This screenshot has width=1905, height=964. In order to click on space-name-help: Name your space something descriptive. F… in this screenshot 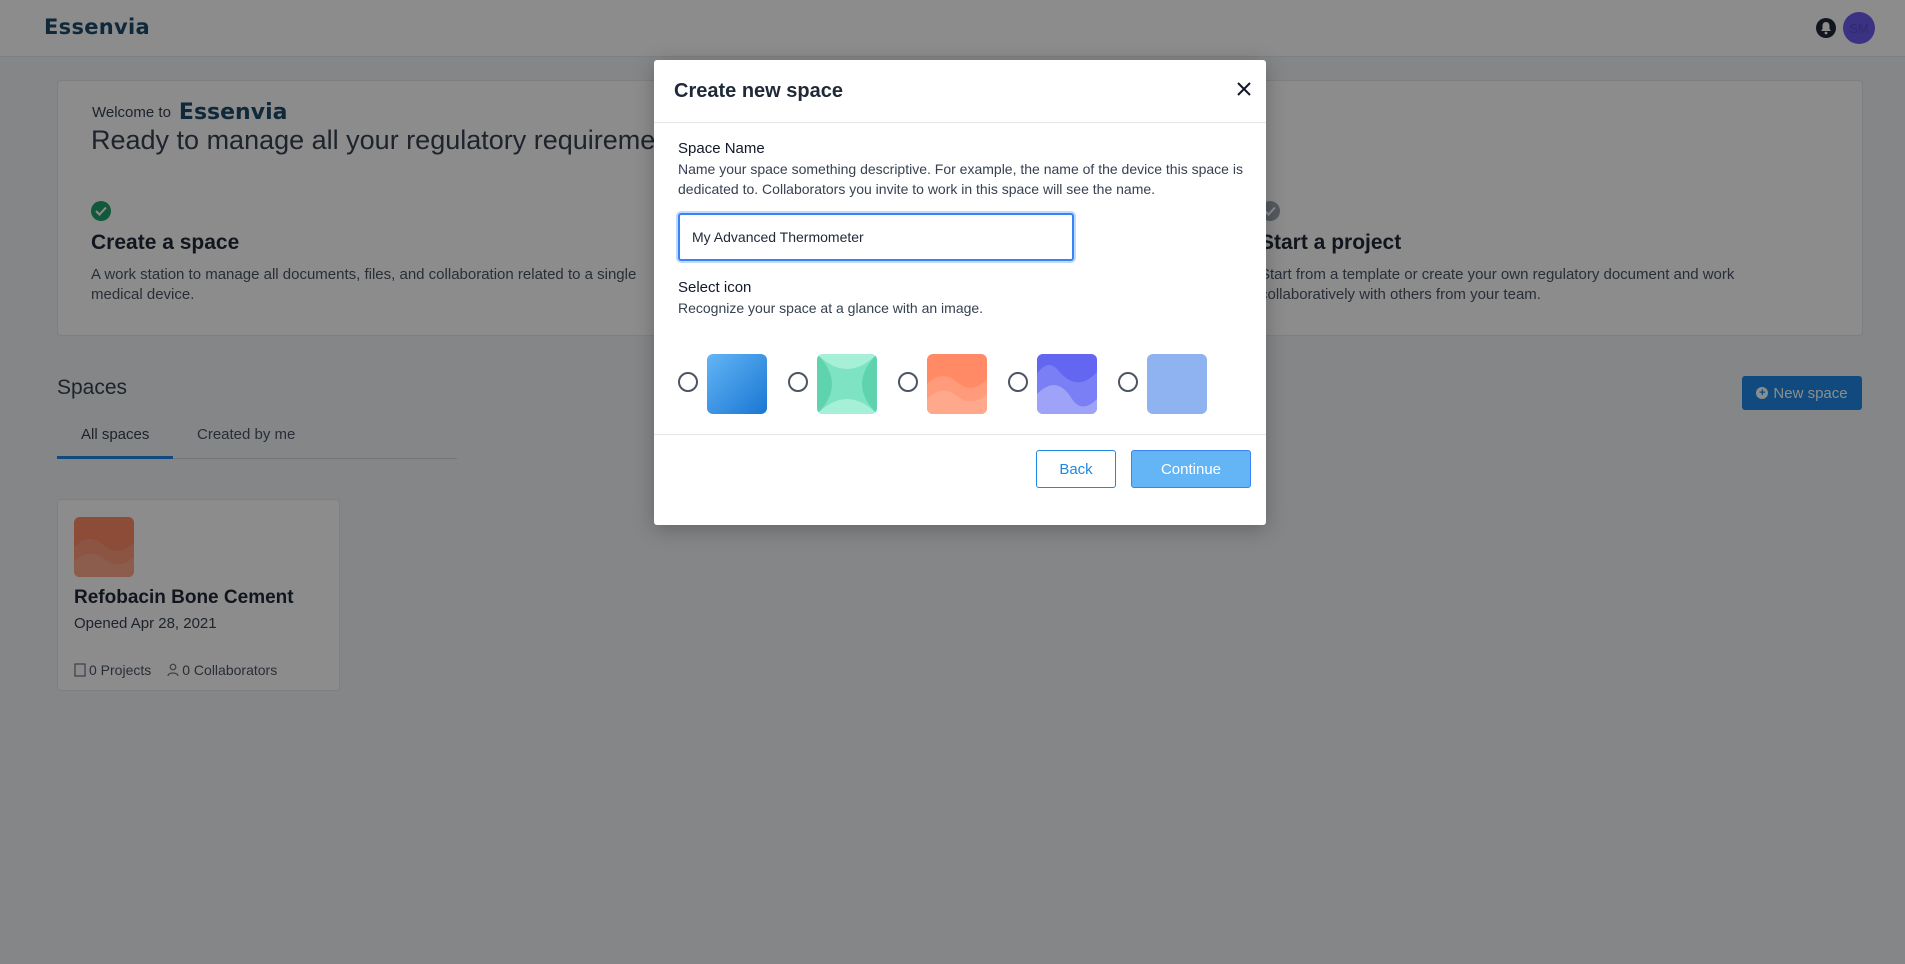, I will do `click(960, 179)`.